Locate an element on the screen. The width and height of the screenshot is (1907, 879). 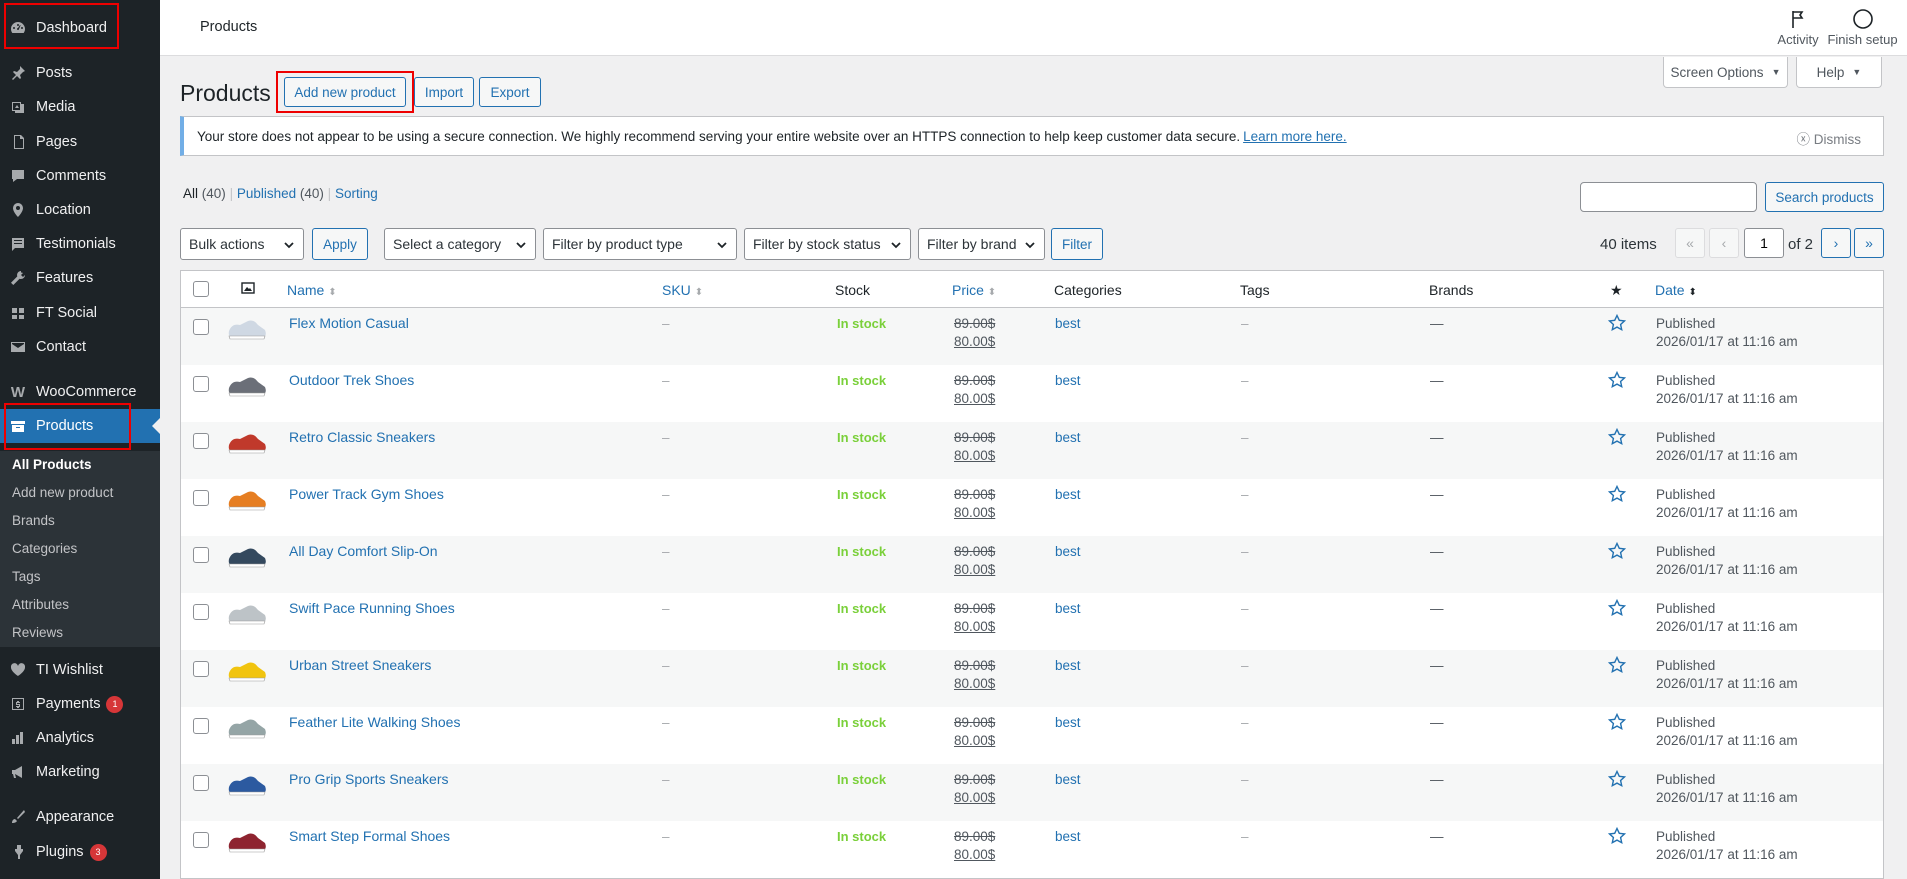
product-name-link: Flex Motion Casual is located at coordinates (349, 323).